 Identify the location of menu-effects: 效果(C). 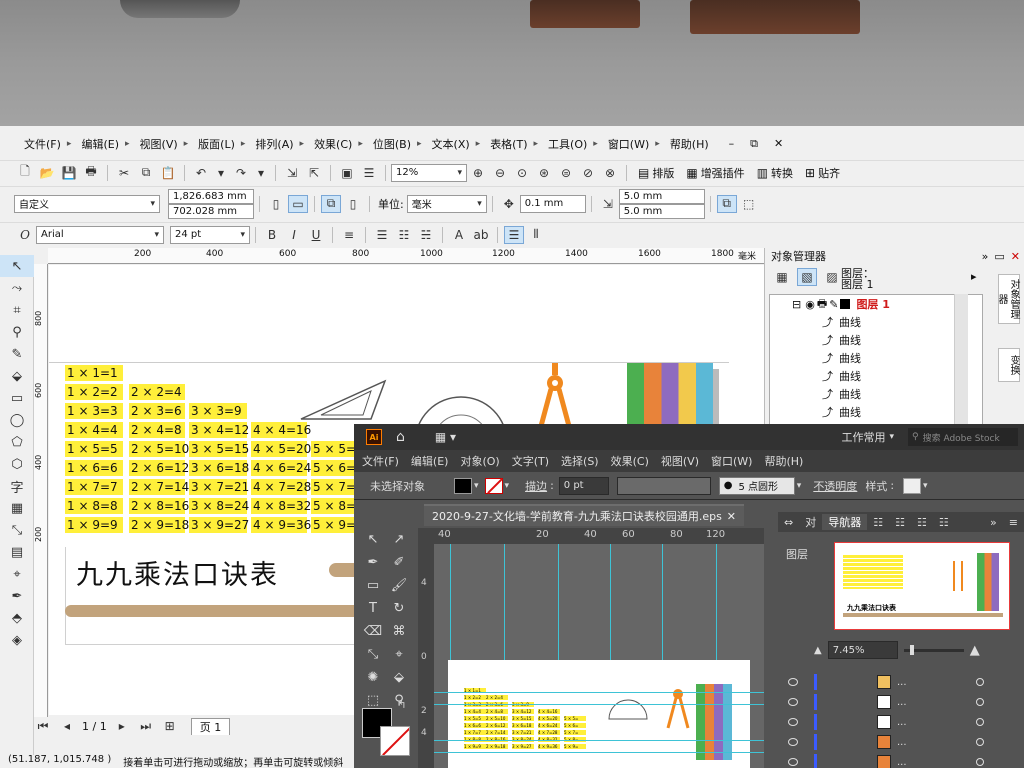
(333, 144).